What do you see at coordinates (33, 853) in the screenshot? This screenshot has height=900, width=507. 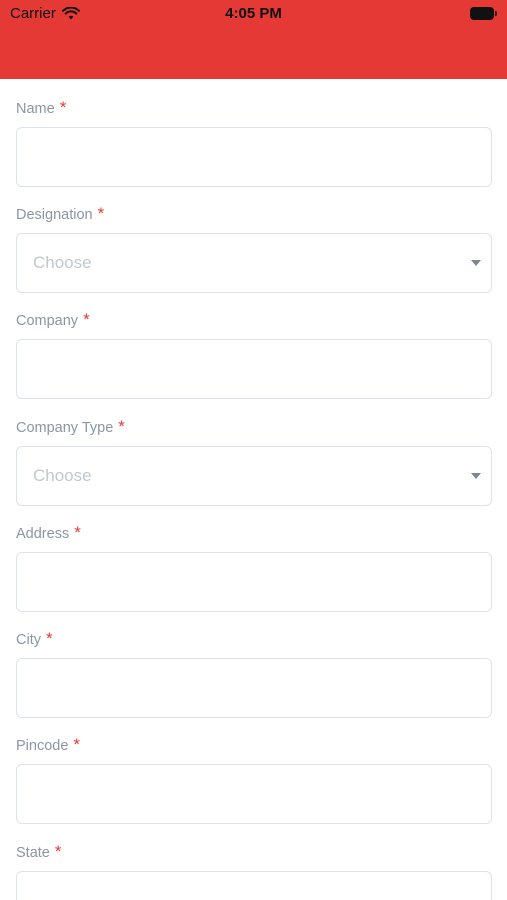 I see `state-label-text: State` at bounding box center [33, 853].